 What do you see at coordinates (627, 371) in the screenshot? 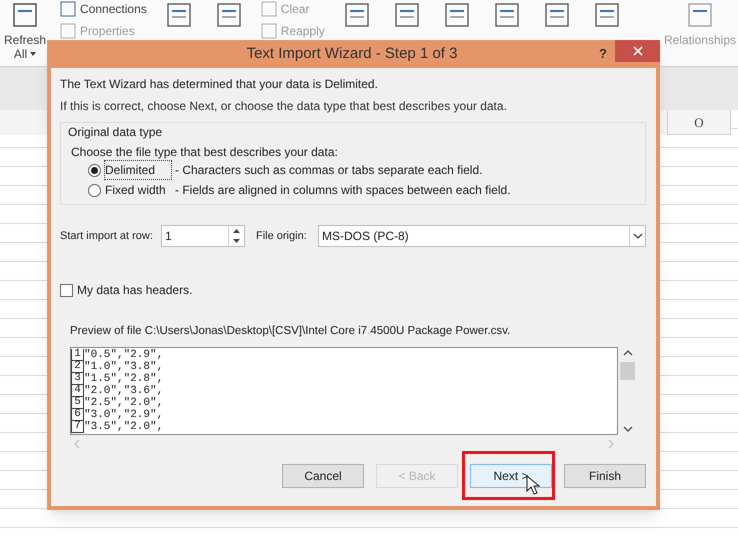
I see `scroll-thumb` at bounding box center [627, 371].